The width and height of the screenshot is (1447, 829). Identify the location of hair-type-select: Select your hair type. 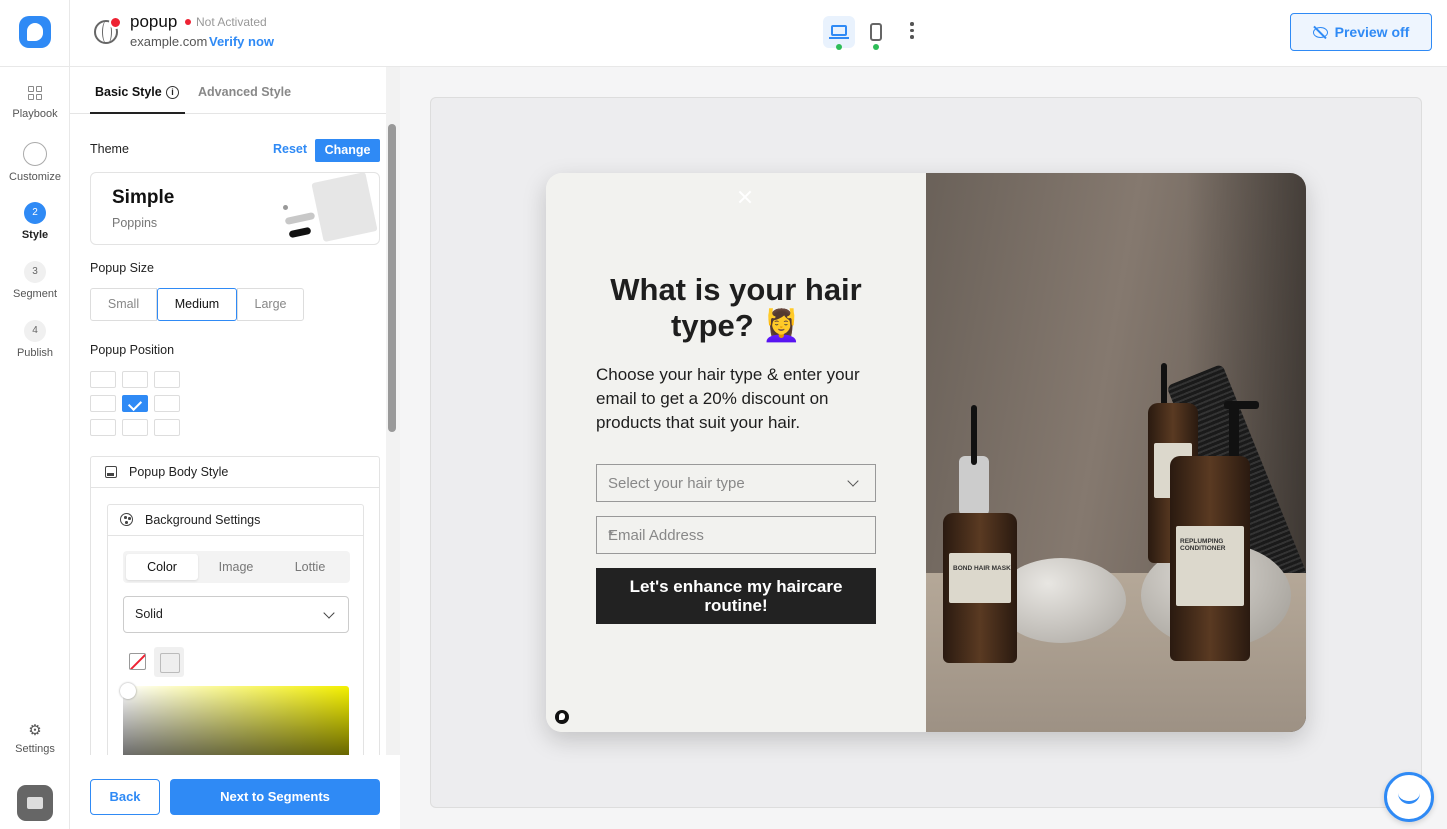
(736, 483).